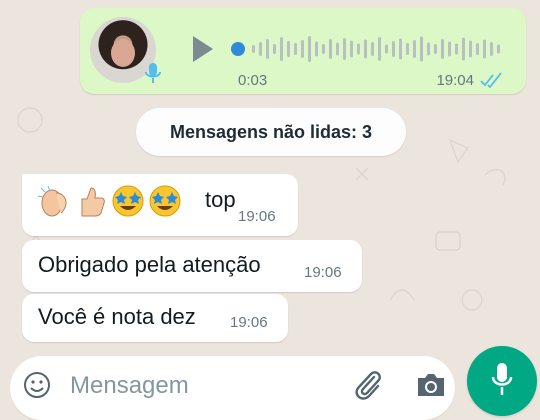  What do you see at coordinates (220, 199) in the screenshot?
I see `message-text: top` at bounding box center [220, 199].